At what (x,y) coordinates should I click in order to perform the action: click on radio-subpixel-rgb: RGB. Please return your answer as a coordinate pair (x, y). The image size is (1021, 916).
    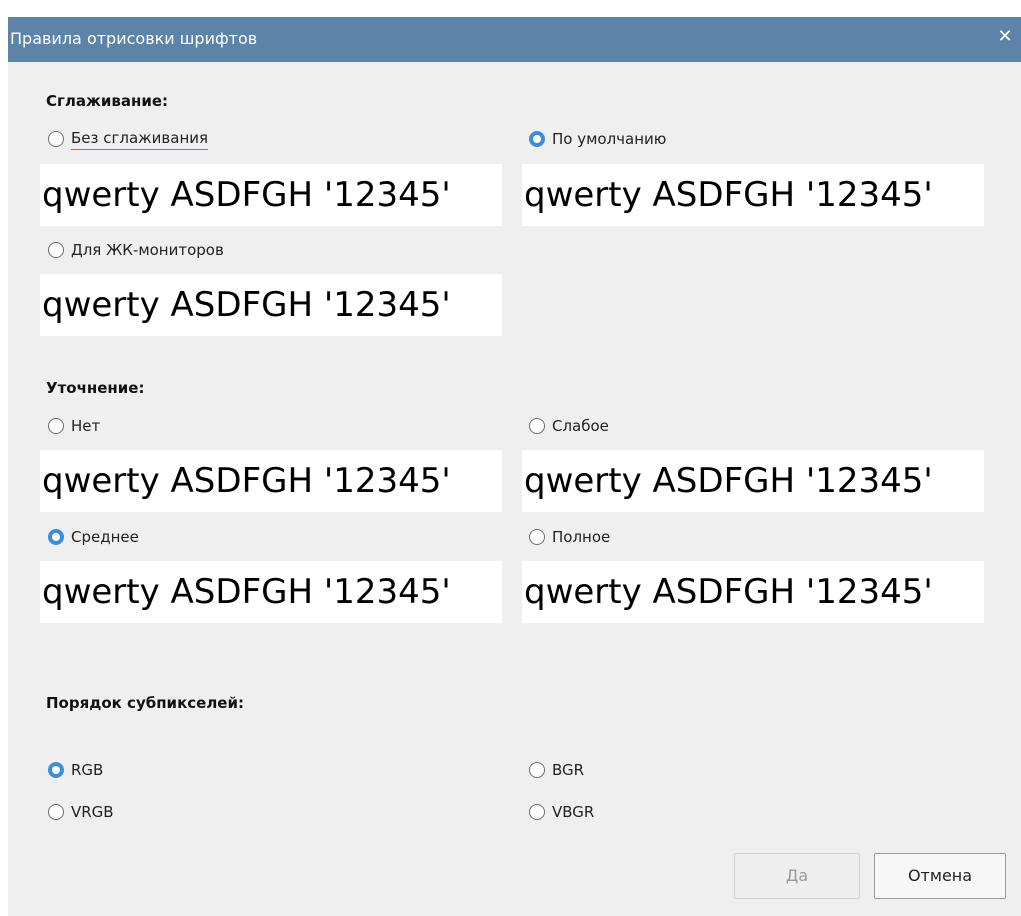
    Looking at the image, I should click on (75, 770).